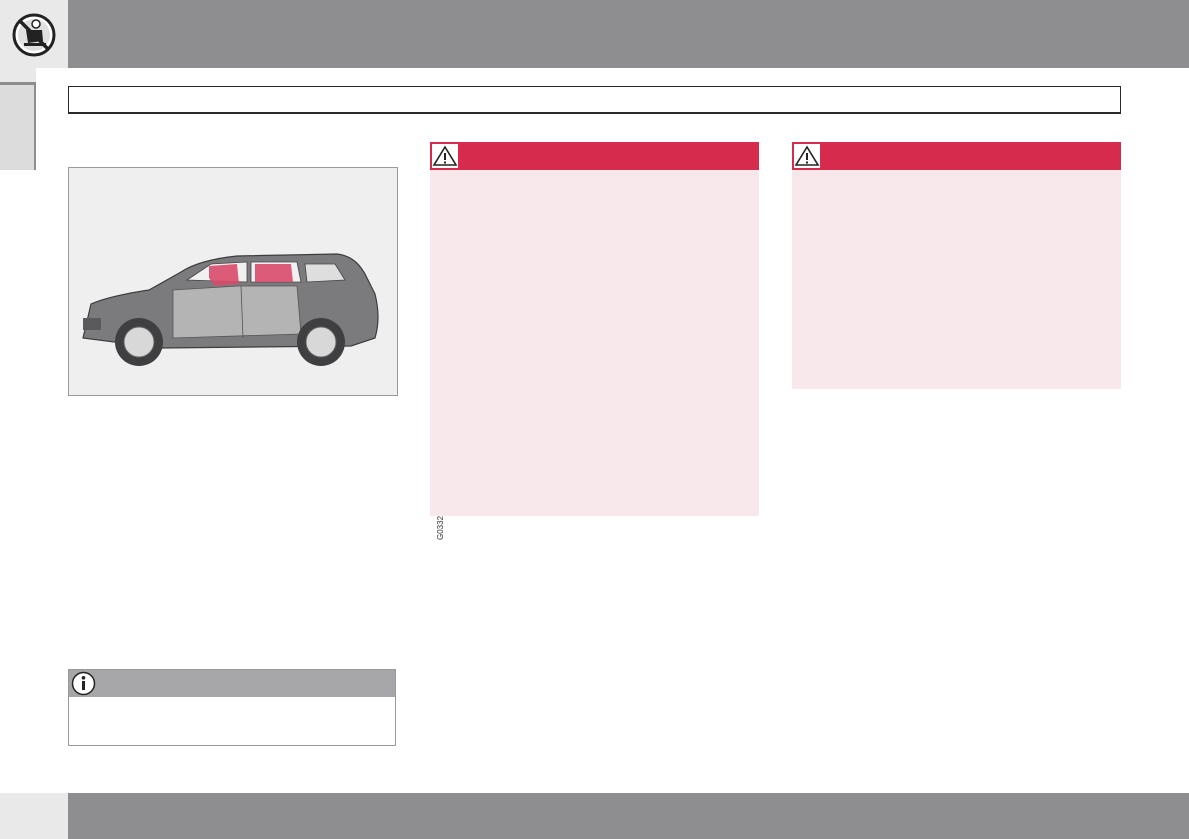 The height and width of the screenshot is (839, 1189). What do you see at coordinates (83, 683) in the screenshot?
I see `info-icon` at bounding box center [83, 683].